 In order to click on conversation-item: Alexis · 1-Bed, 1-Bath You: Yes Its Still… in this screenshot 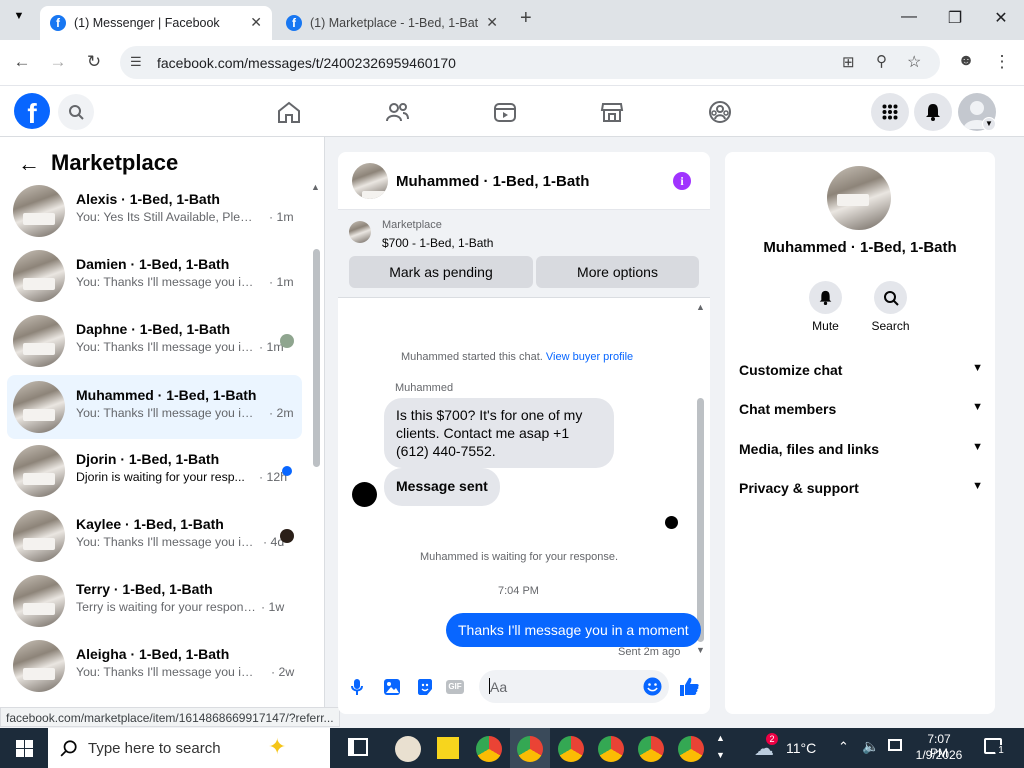, I will do `click(154, 211)`.